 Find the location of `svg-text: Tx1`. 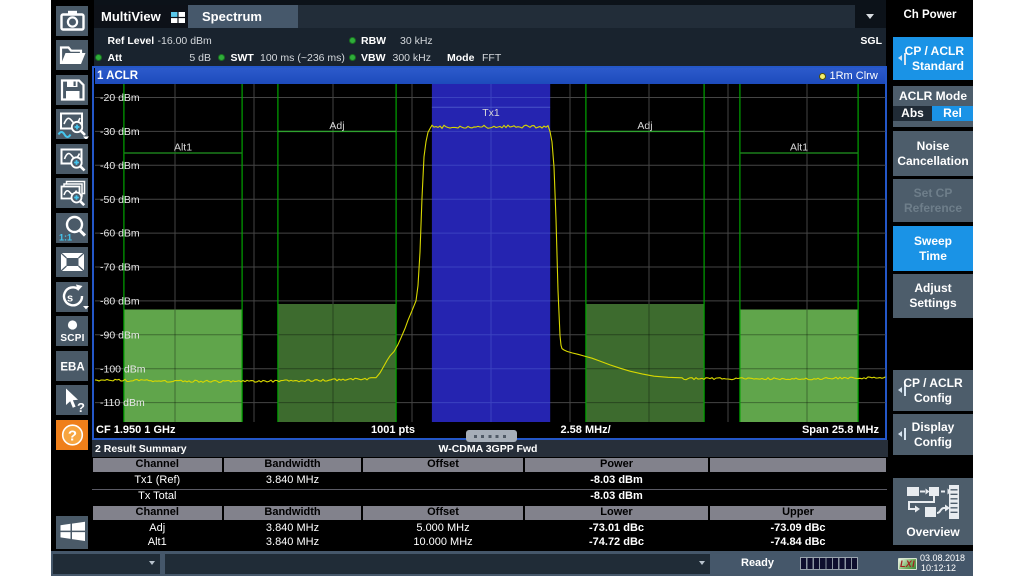

svg-text: Tx1 is located at coordinates (491, 113).